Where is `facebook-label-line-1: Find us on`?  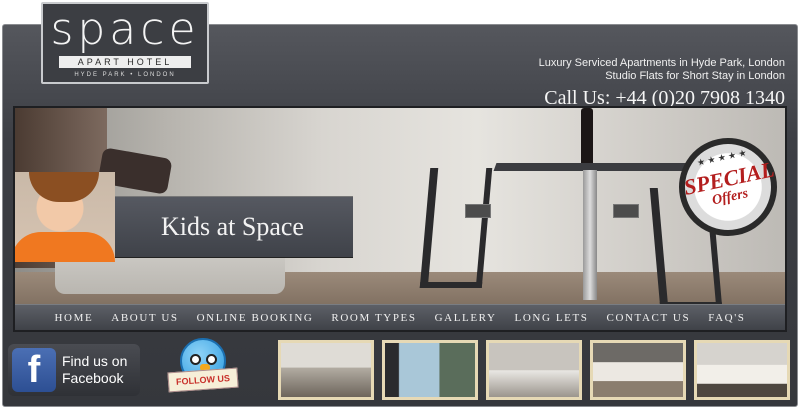 facebook-label-line-1: Find us on is located at coordinates (95, 361).